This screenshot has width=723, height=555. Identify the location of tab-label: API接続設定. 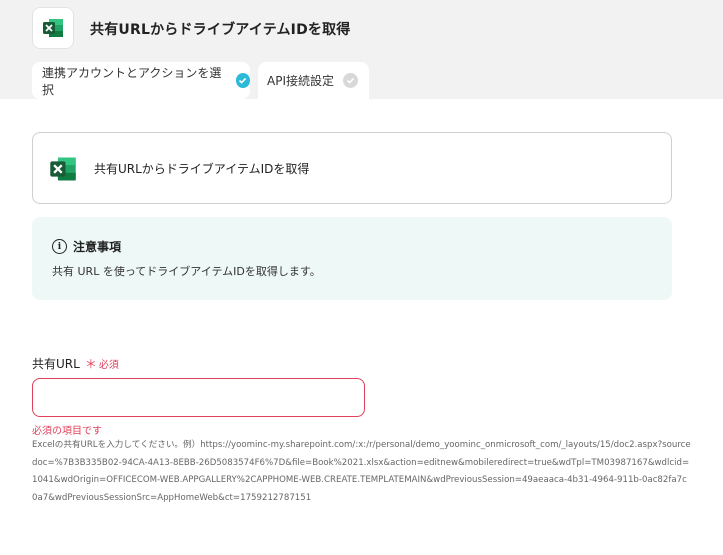
(300, 81).